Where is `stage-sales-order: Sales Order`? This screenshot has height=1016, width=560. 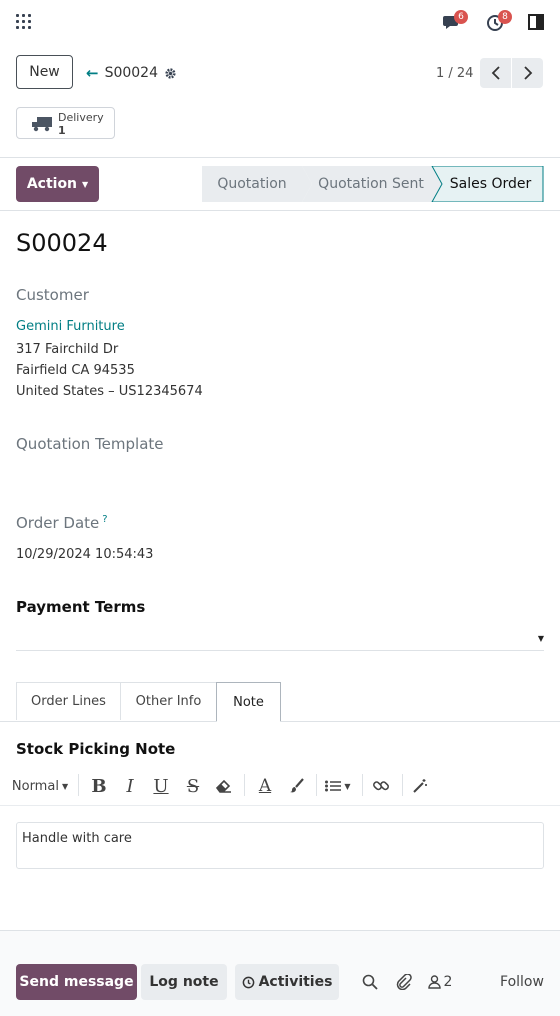 stage-sales-order: Sales Order is located at coordinates (490, 184).